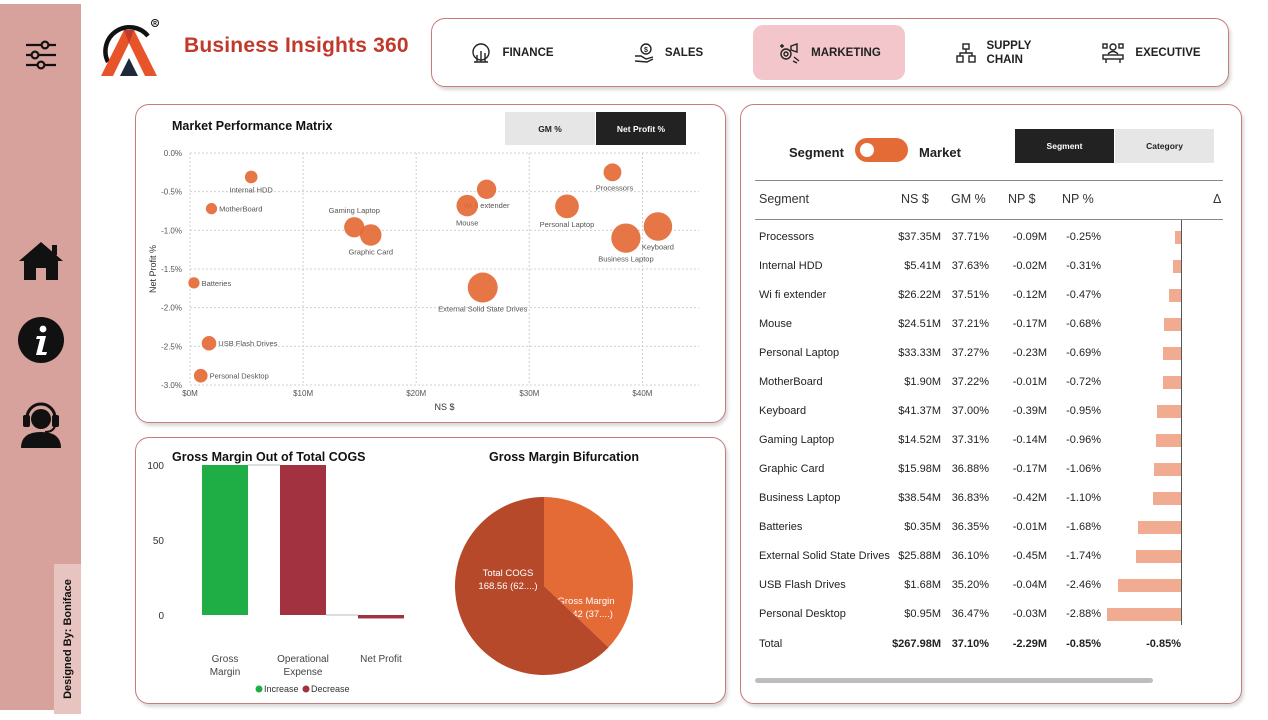 This screenshot has width=1268, height=720. I want to click on y-tick-label: -3.0%, so click(171, 385).